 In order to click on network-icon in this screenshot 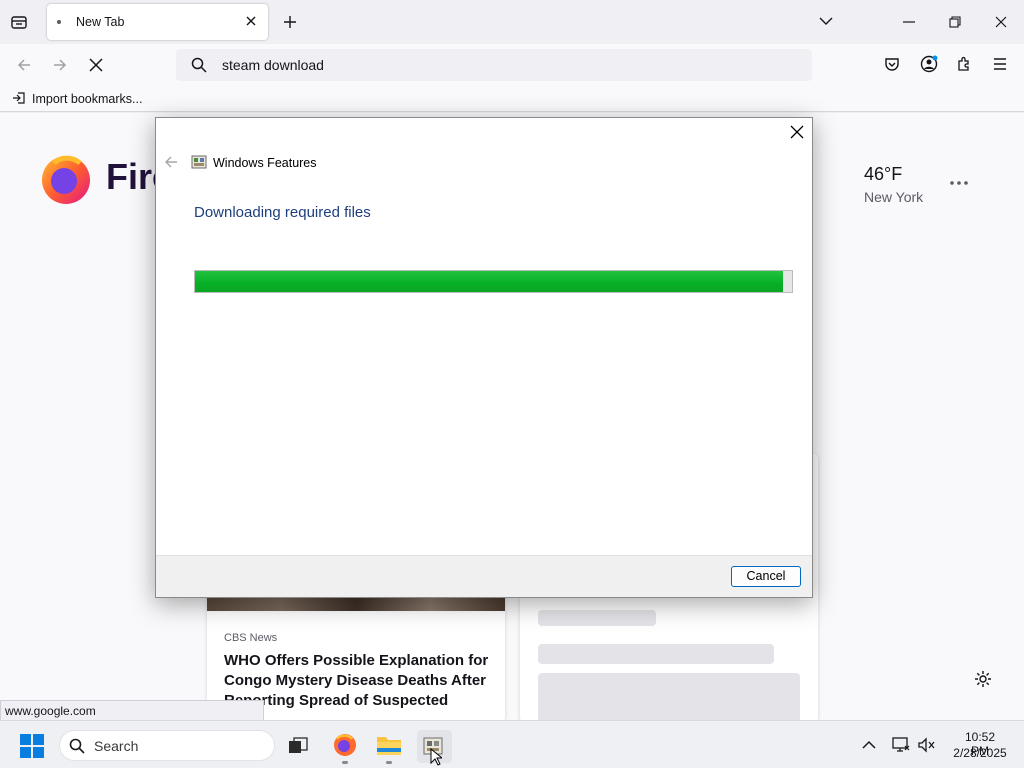, I will do `click(901, 745)`.